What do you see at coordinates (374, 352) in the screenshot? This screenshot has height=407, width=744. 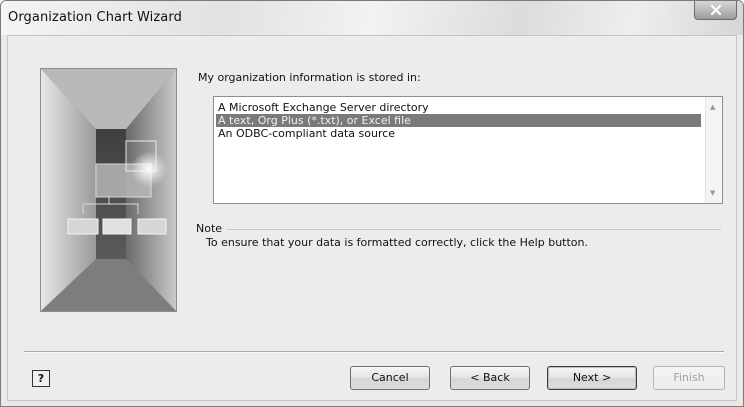 I see `button-row-separator` at bounding box center [374, 352].